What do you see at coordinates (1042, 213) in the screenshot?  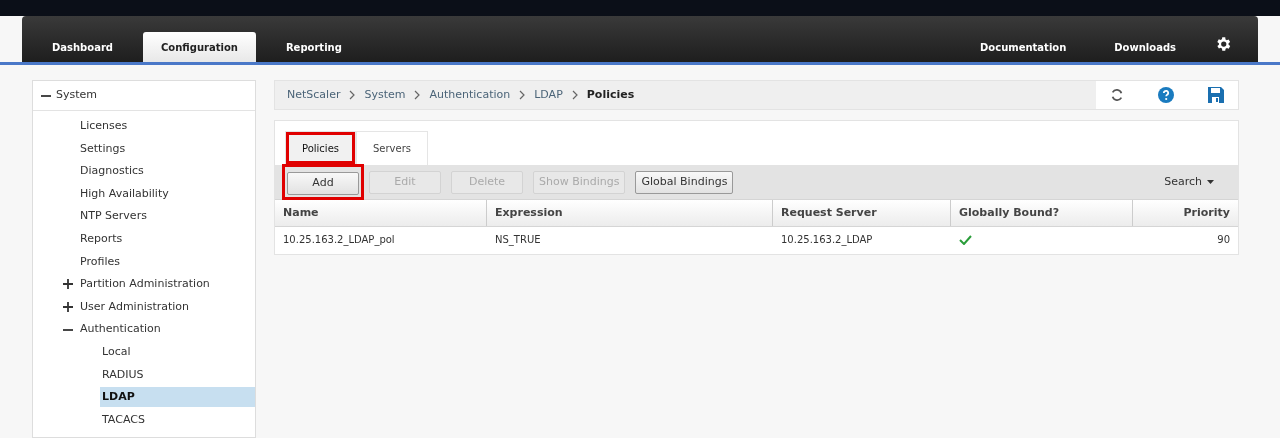 I see `column-header: Globally Bound?` at bounding box center [1042, 213].